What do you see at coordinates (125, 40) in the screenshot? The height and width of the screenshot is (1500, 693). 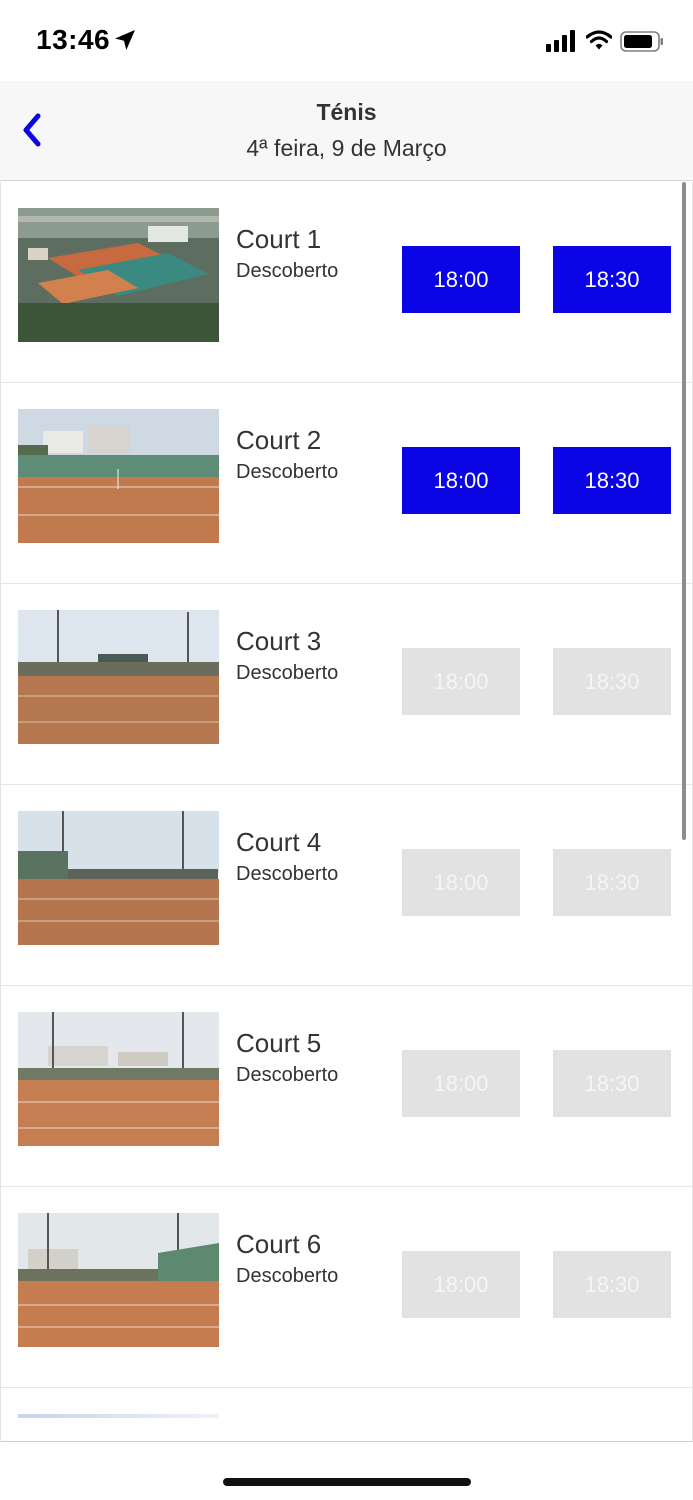 I see `location-arrow-icon` at bounding box center [125, 40].